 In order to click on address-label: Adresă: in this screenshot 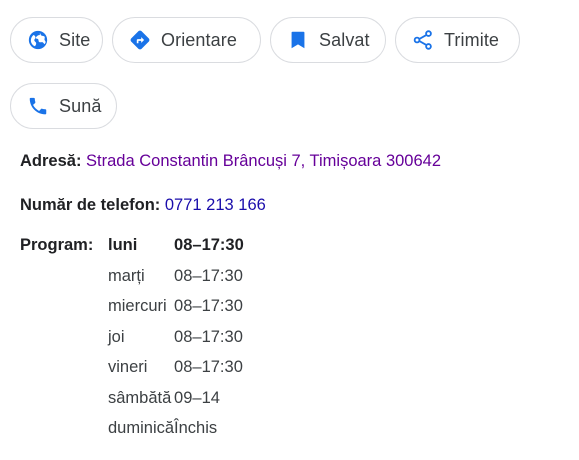, I will do `click(51, 161)`.